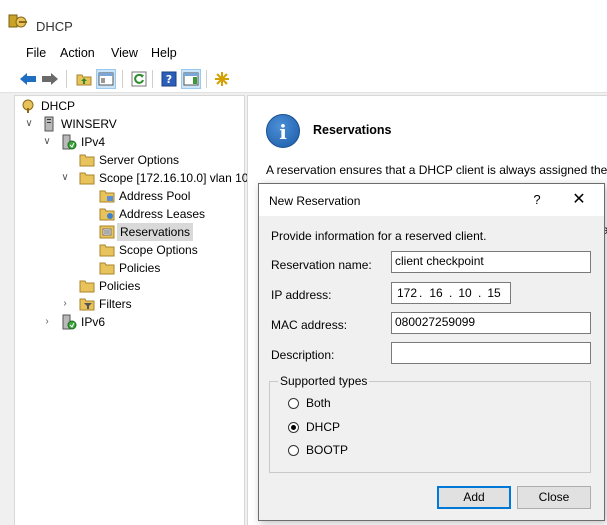 This screenshot has width=607, height=525. What do you see at coordinates (537, 200) in the screenshot?
I see `help-button: ?` at bounding box center [537, 200].